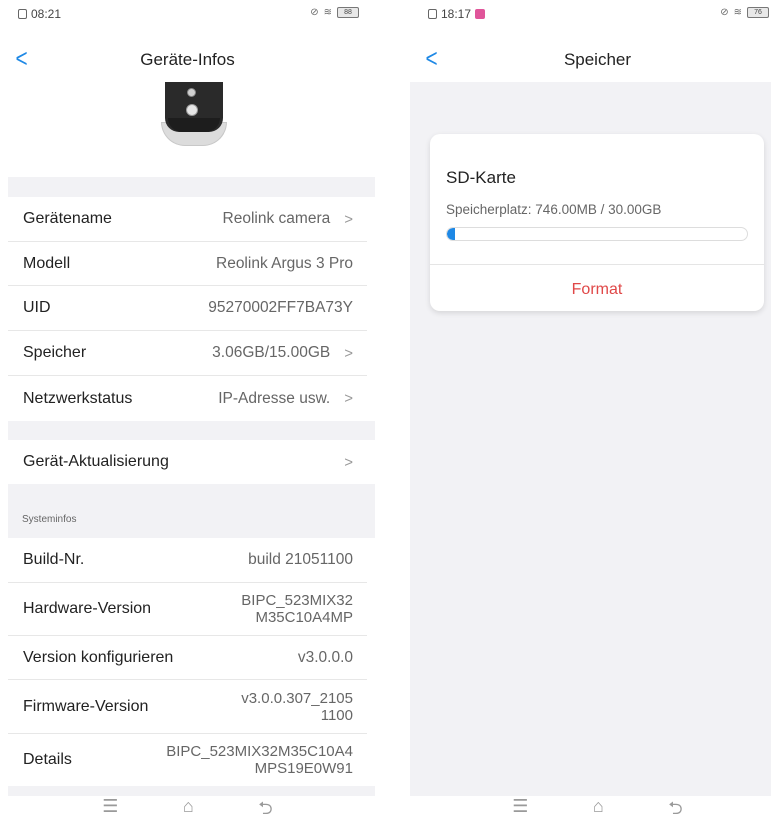  What do you see at coordinates (590, 15) in the screenshot?
I see `status-bar: 18:17 ⊘ ≋ 76` at bounding box center [590, 15].